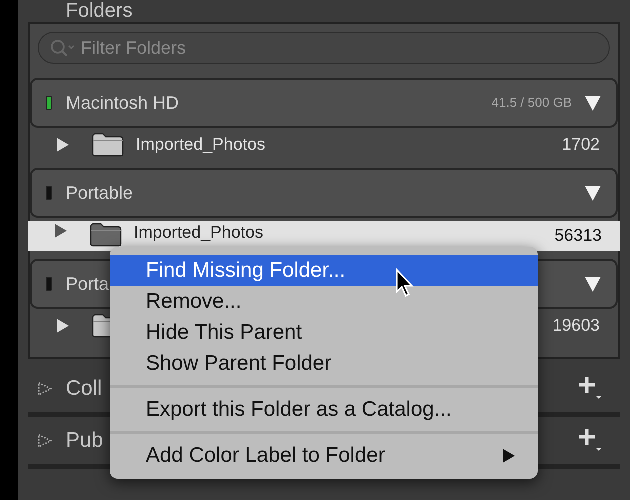  I want to click on photo-count: 1702, so click(581, 145).